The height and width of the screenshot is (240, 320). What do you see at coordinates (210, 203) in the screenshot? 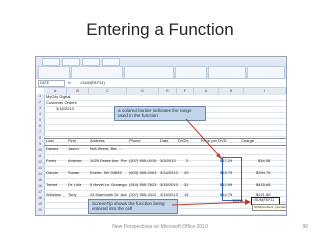
I see `arrow-to-screentip` at bounding box center [210, 203].